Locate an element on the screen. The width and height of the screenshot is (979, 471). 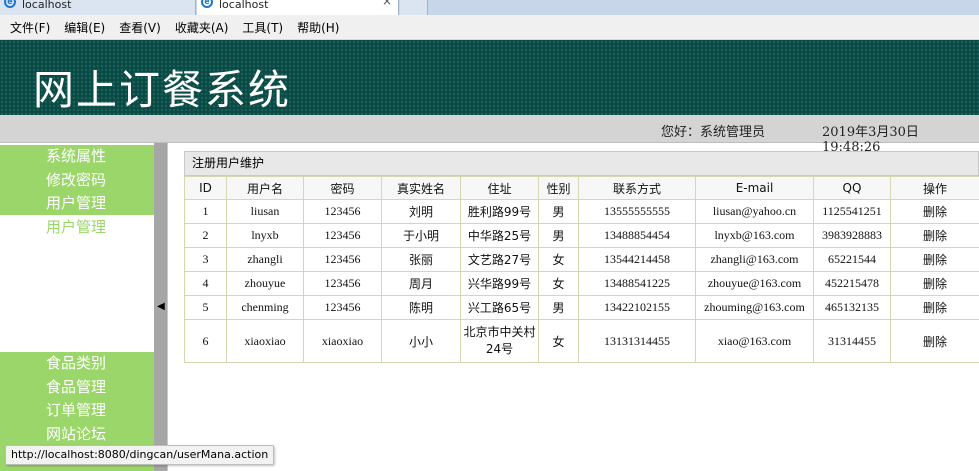
cell-email: zhangli@163.com is located at coordinates (754, 259).